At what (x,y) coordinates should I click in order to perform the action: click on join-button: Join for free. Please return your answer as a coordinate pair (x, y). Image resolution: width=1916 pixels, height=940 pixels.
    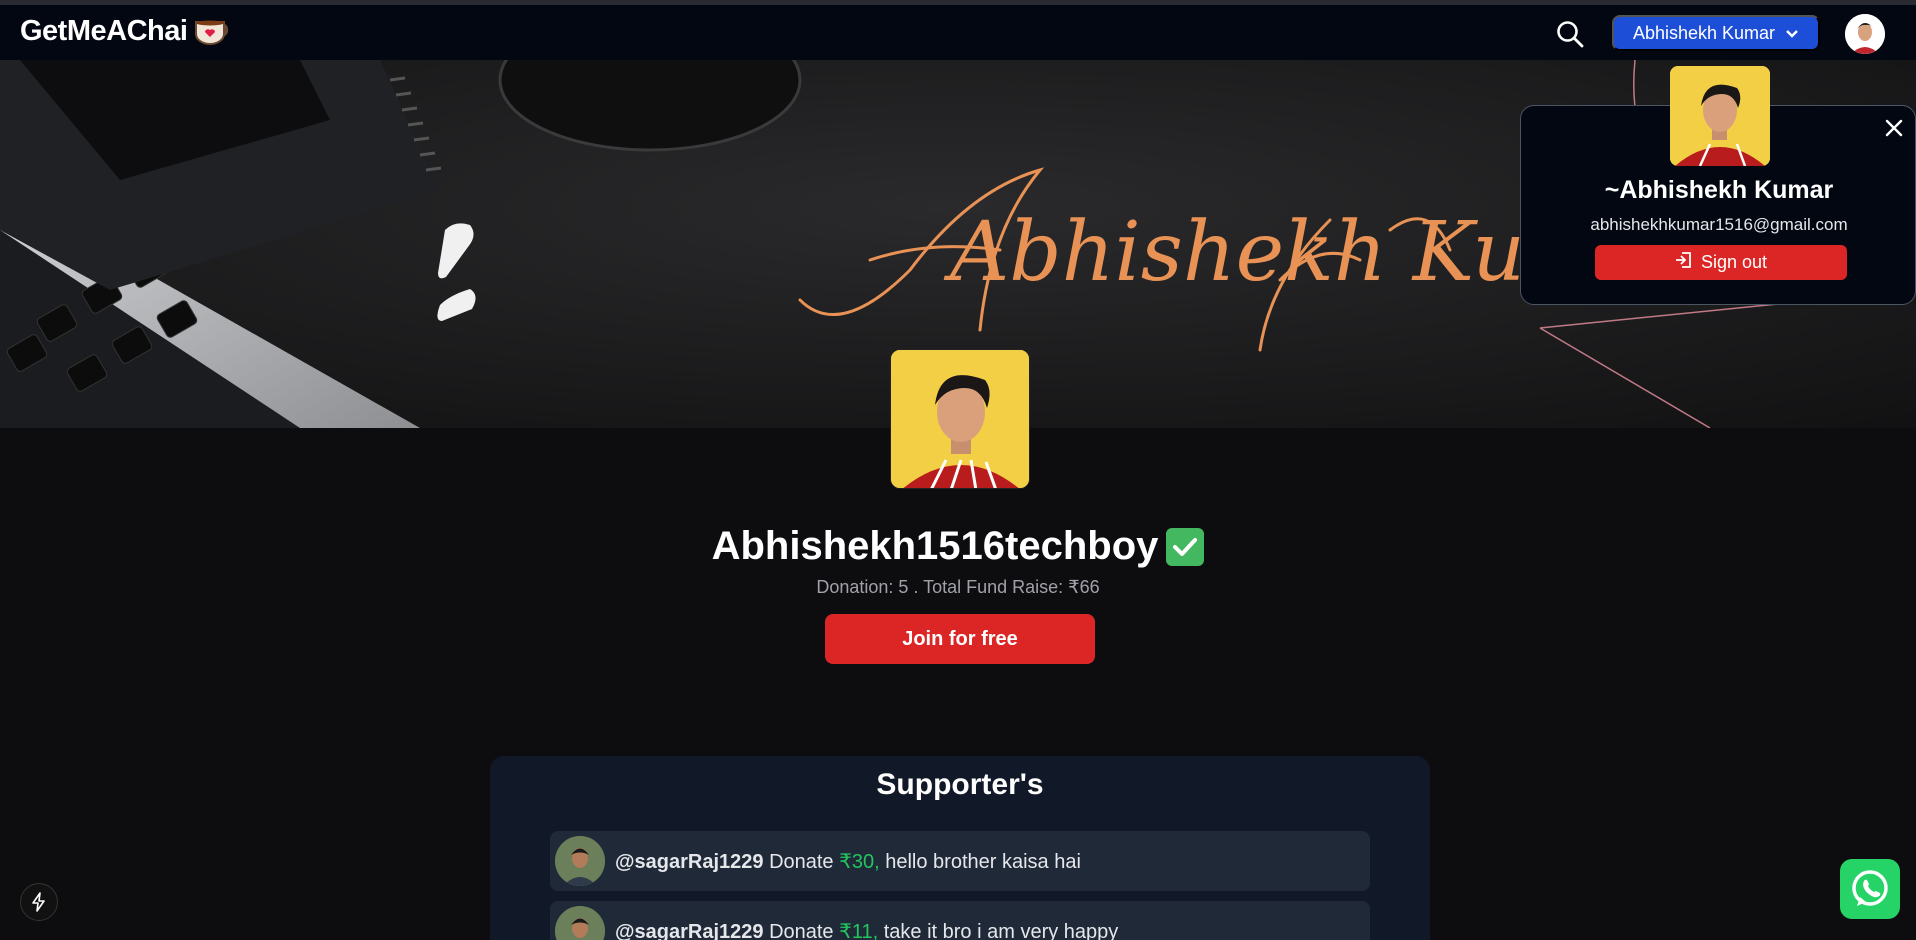
    Looking at the image, I should click on (960, 639).